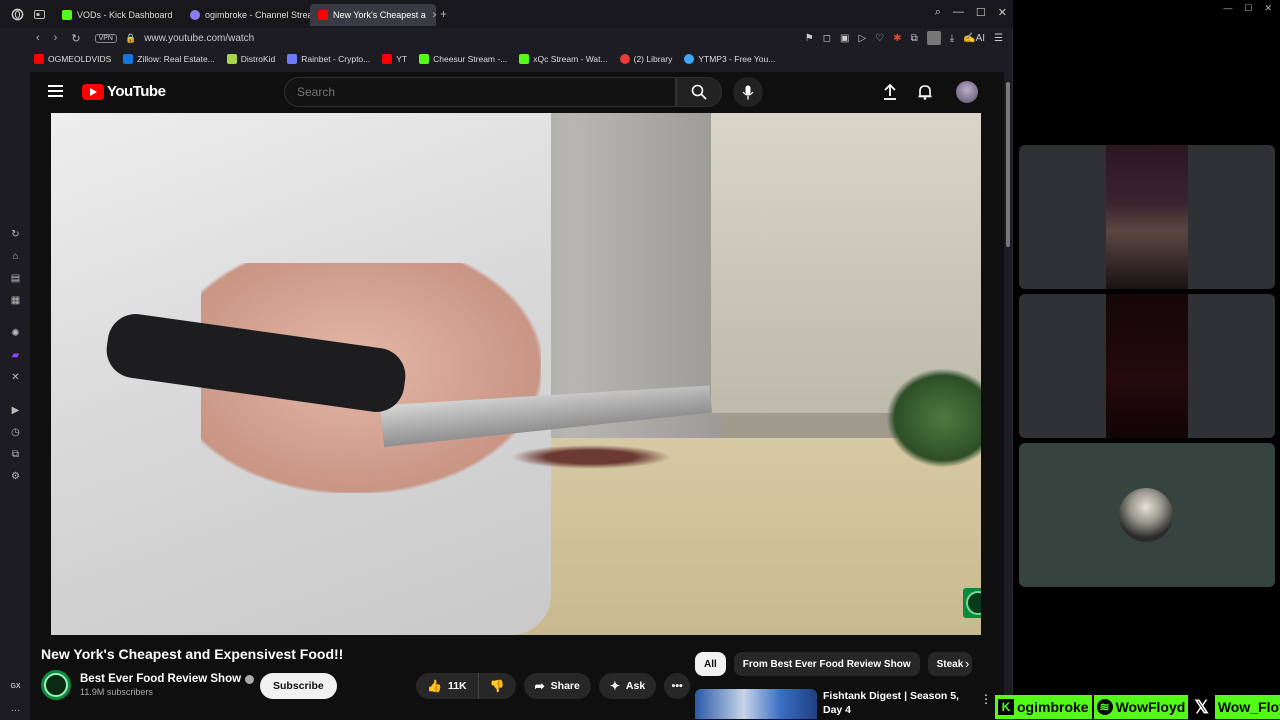 This screenshot has height=720, width=1280. I want to click on ask-button: ✦ Ask, so click(627, 686).